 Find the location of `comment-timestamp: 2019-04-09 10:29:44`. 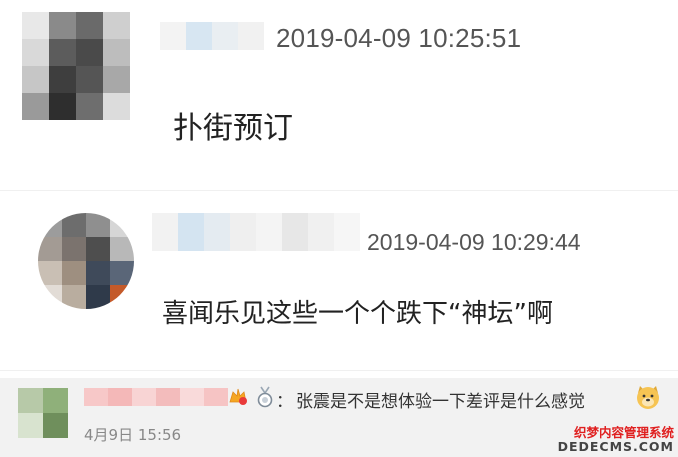

comment-timestamp: 2019-04-09 10:29:44 is located at coordinates (474, 242).